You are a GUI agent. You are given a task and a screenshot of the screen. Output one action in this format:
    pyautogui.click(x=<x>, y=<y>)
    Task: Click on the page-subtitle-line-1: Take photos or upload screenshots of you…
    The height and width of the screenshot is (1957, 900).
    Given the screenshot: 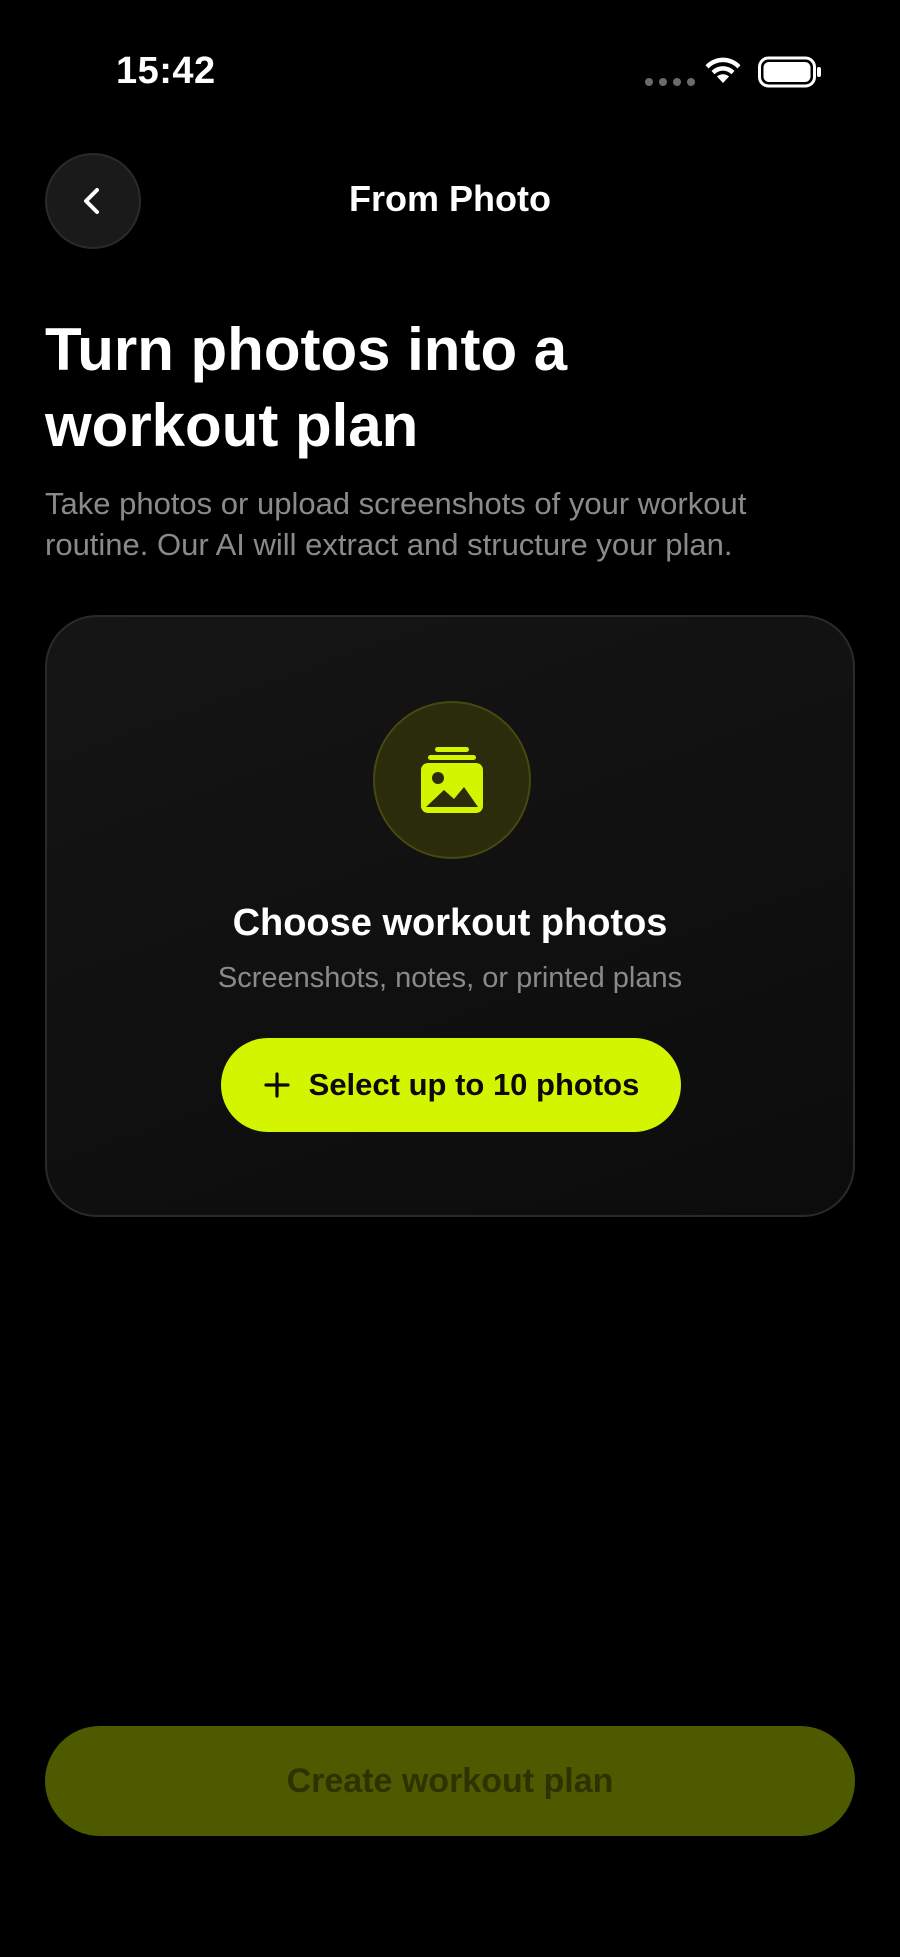 What is the action you would take?
    pyautogui.click(x=396, y=503)
    